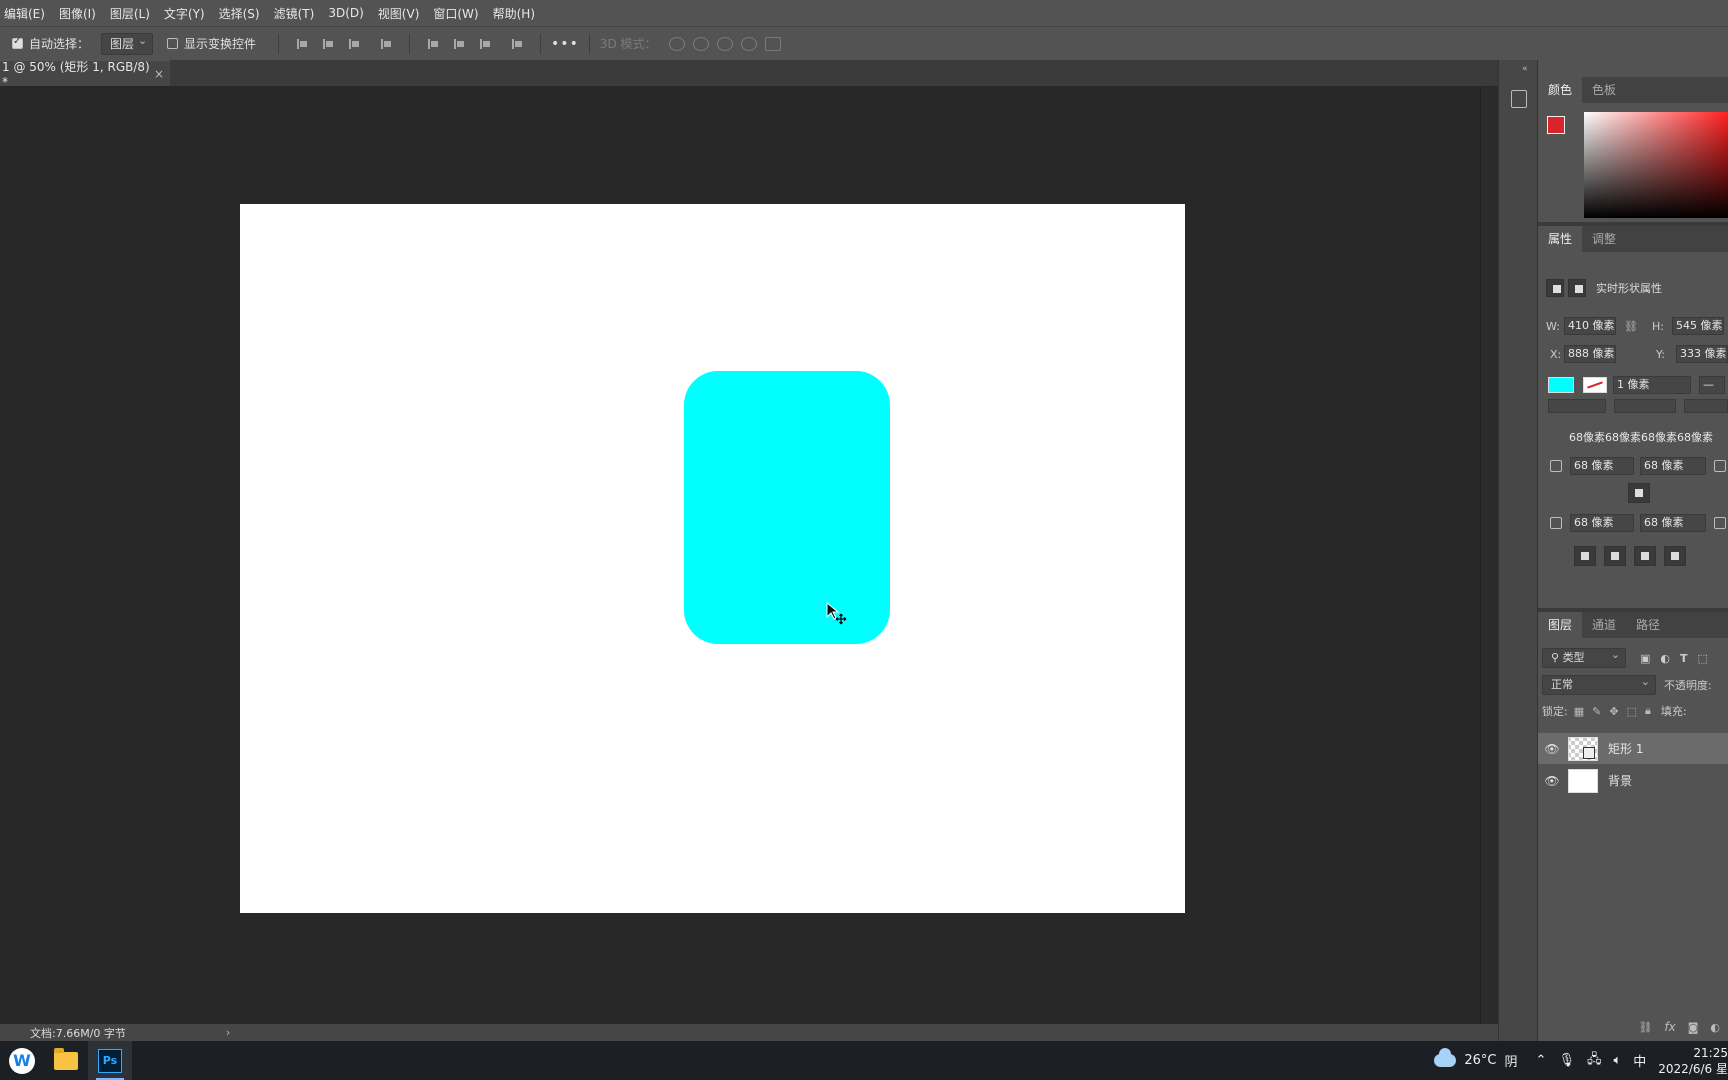  What do you see at coordinates (1669, 1027) in the screenshot?
I see `fx-icon: fx` at bounding box center [1669, 1027].